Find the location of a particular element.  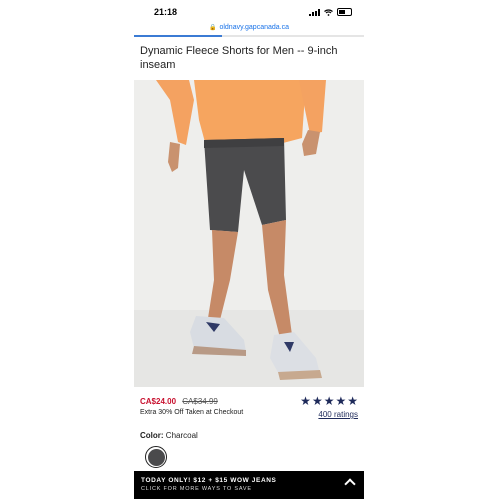

chevron-up-icon is located at coordinates (350, 484).